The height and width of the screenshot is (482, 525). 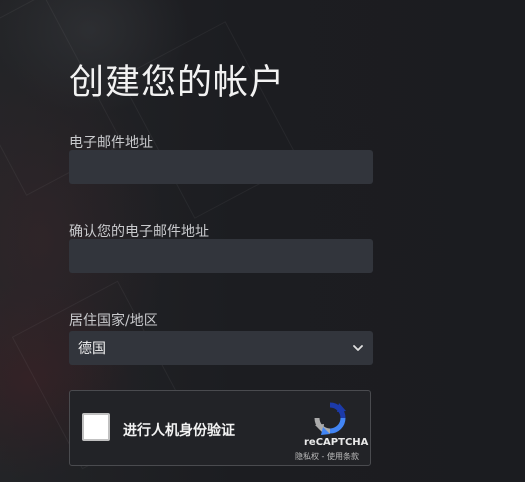 I want to click on confirm-email-label: 确认您的电子邮件地址, so click(x=139, y=232).